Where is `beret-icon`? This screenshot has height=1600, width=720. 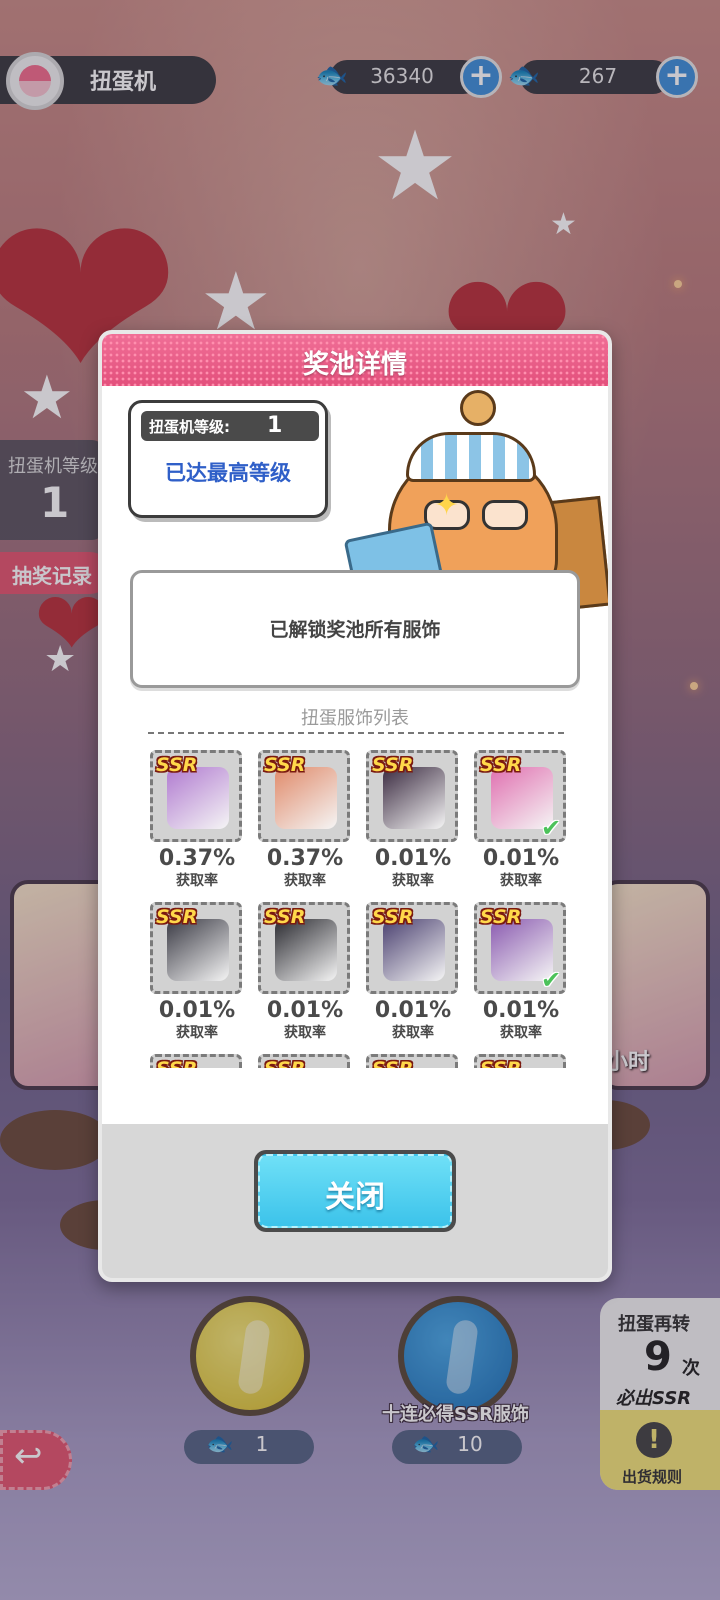
beret-icon is located at coordinates (414, 950).